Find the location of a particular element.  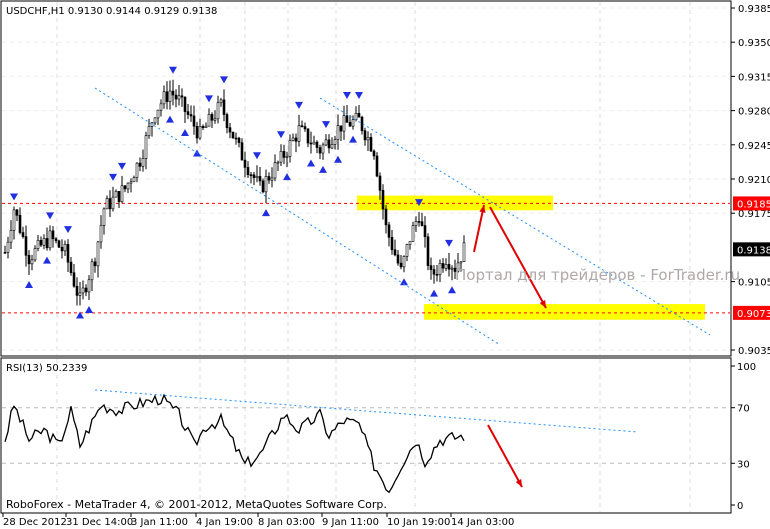

x-tick-label: 10 Jan 19:00 is located at coordinates (418, 522).